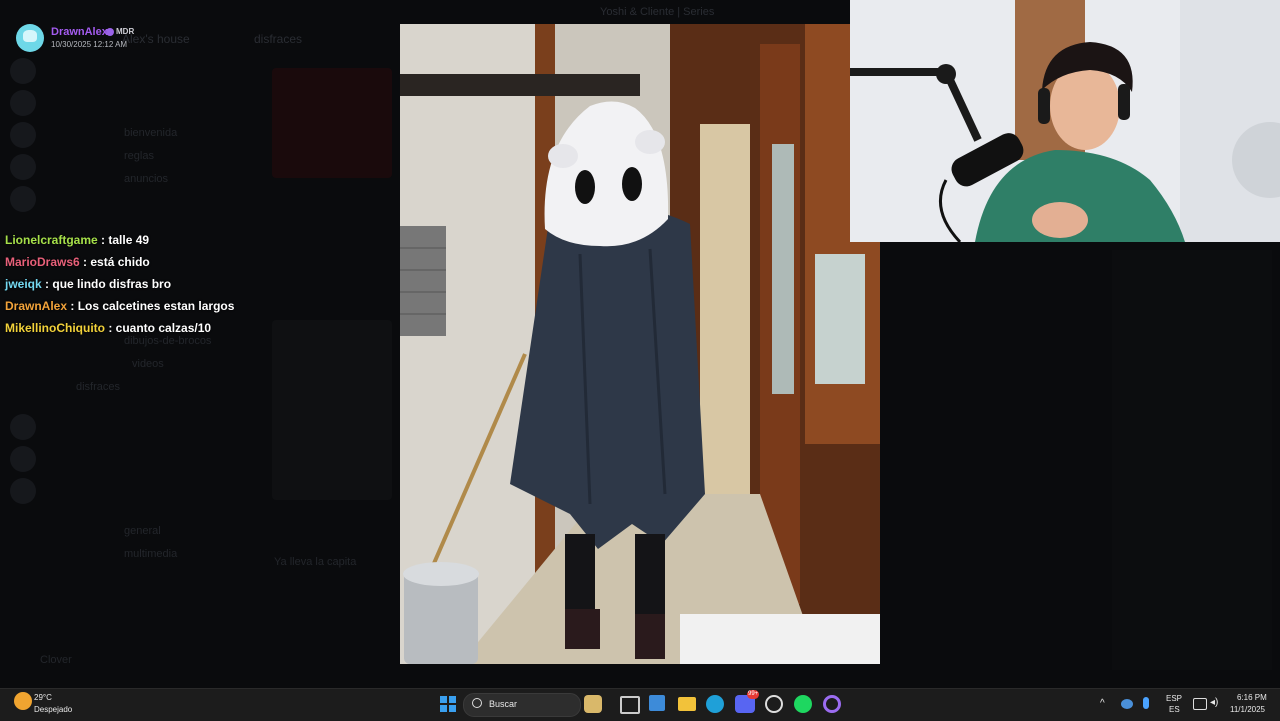 The height and width of the screenshot is (721, 1280). I want to click on chat-message: MikellinoChiquito : cuanto calzas/10, so click(119, 328).